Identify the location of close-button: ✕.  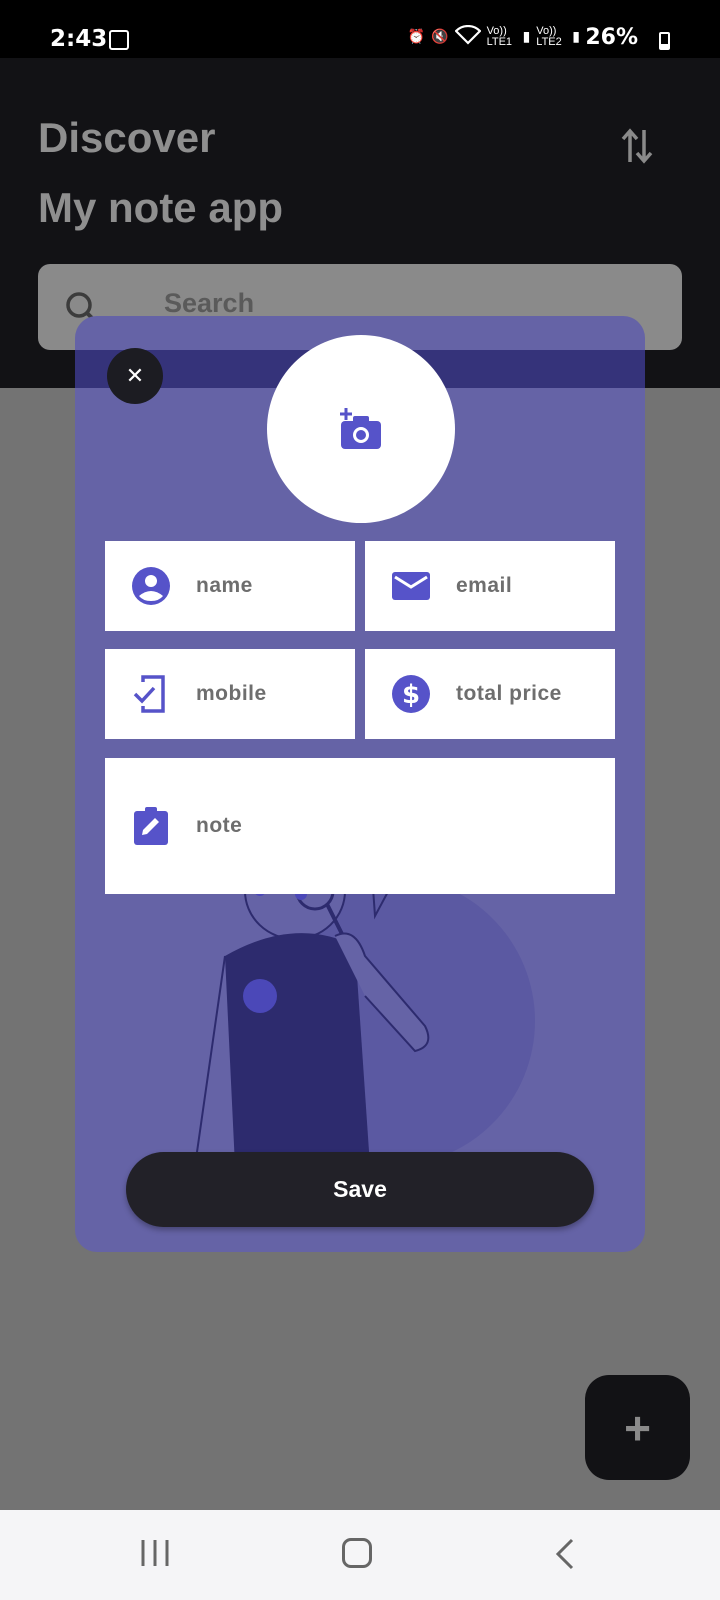
(135, 376).